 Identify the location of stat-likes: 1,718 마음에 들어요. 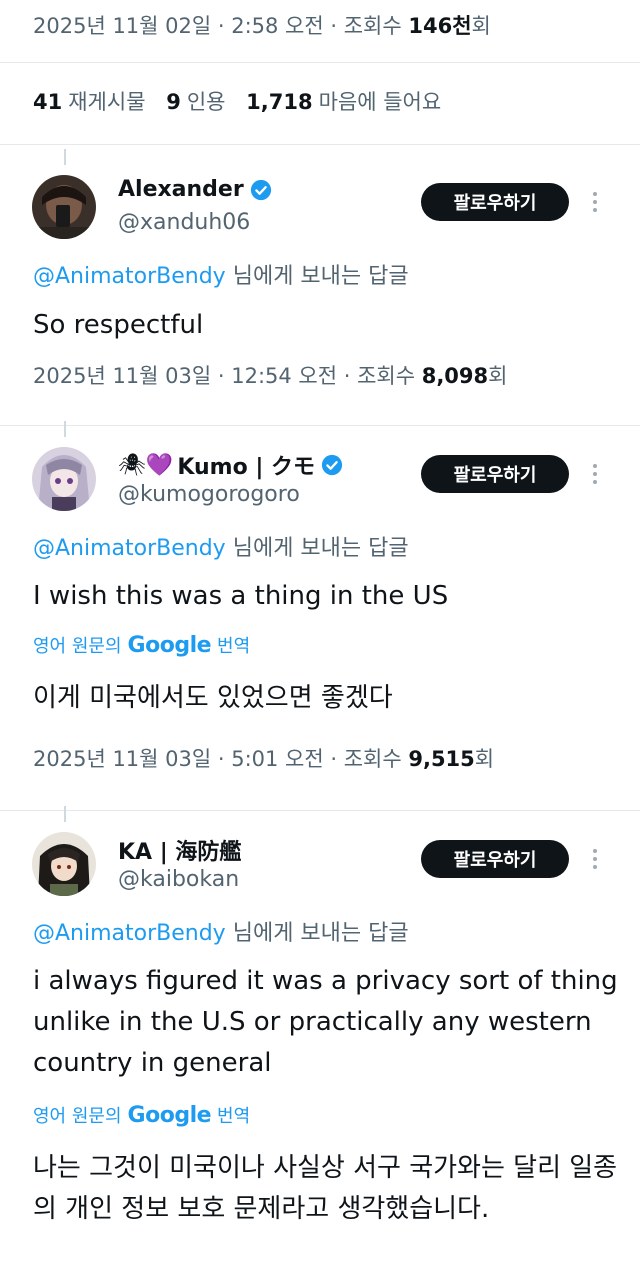
(343, 102).